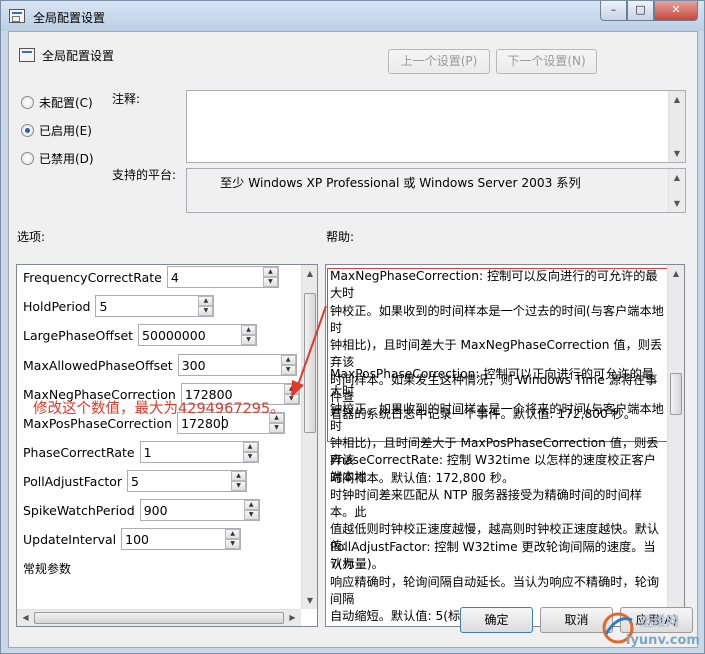 This screenshot has height=654, width=705. What do you see at coordinates (640, 11) in the screenshot?
I see `maximize-button: □` at bounding box center [640, 11].